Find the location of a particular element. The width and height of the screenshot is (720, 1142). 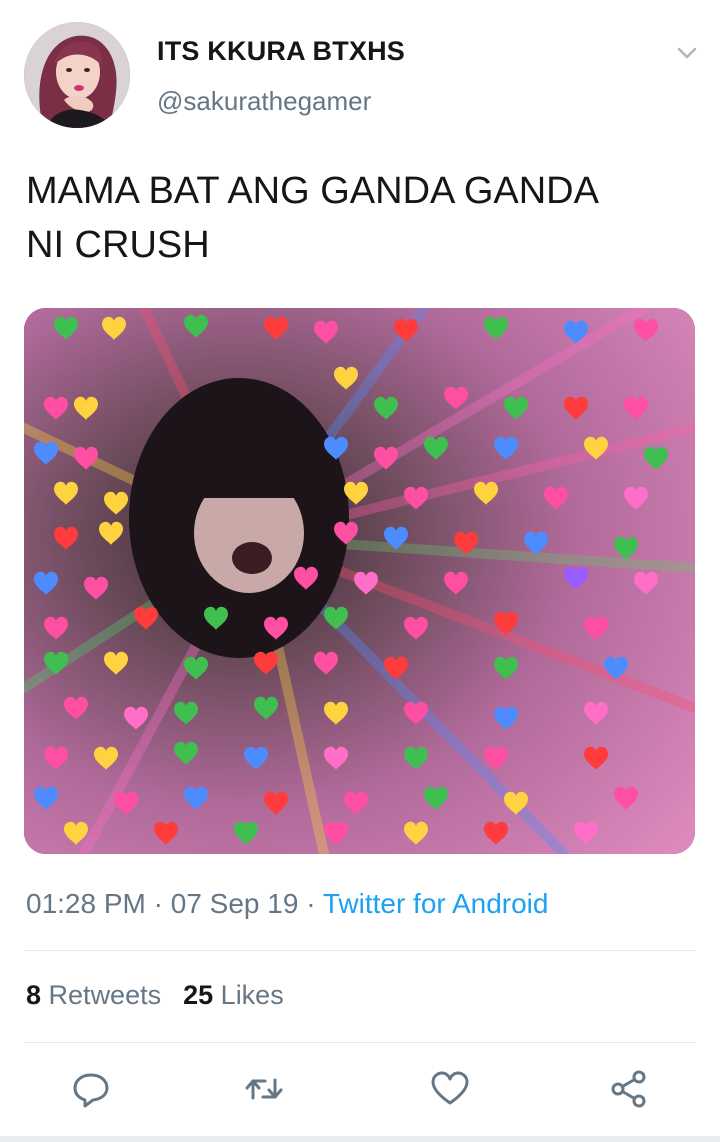

retweet-icon is located at coordinates (264, 1089).